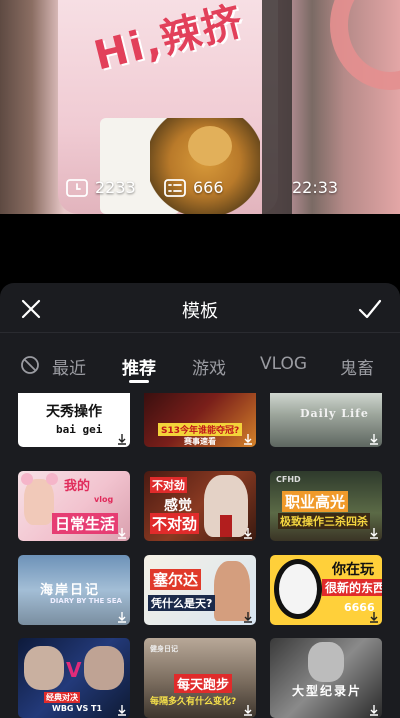 The width and height of the screenshot is (400, 718). Describe the element at coordinates (86, 601) in the screenshot. I see `thumbnail-caption: DIARY BY THE SEA` at that location.